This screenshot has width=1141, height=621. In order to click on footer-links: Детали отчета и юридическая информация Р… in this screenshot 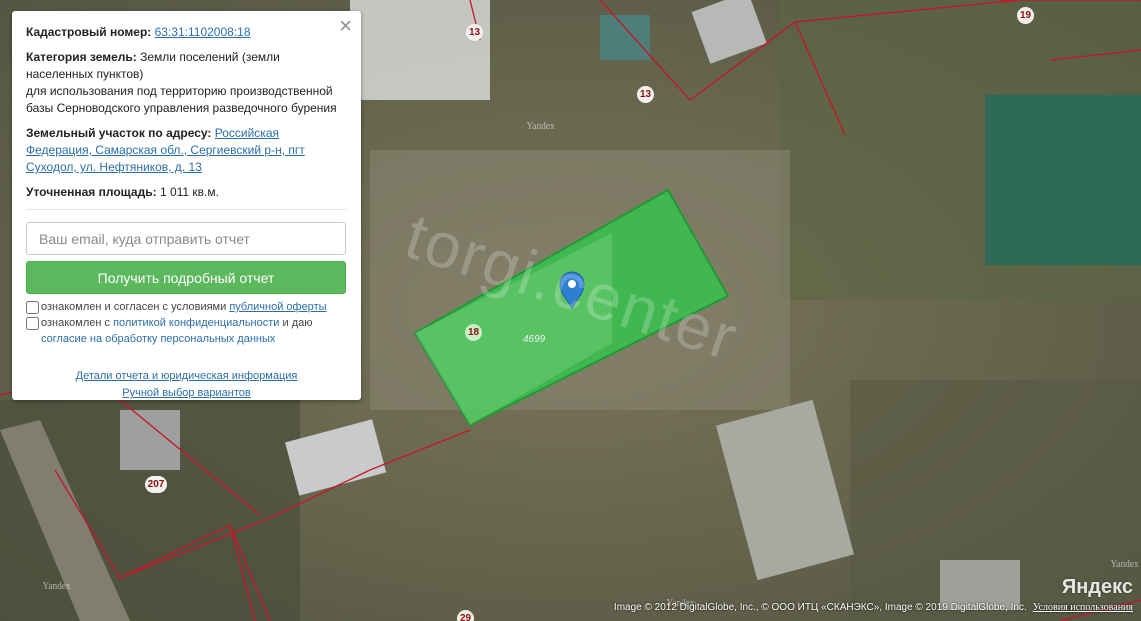, I will do `click(186, 385)`.